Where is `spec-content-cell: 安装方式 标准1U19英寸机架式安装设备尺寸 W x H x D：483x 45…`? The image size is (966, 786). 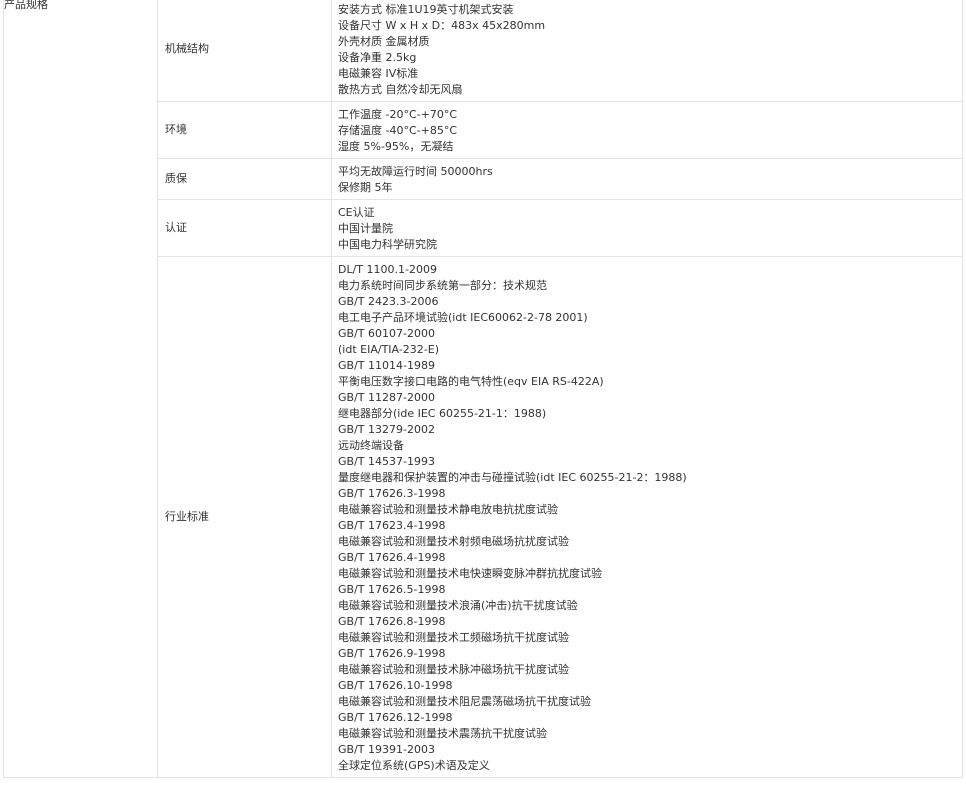 spec-content-cell: 安装方式 标准1U19英寸机架式安装设备尺寸 W x H x D：483x 45… is located at coordinates (647, 51).